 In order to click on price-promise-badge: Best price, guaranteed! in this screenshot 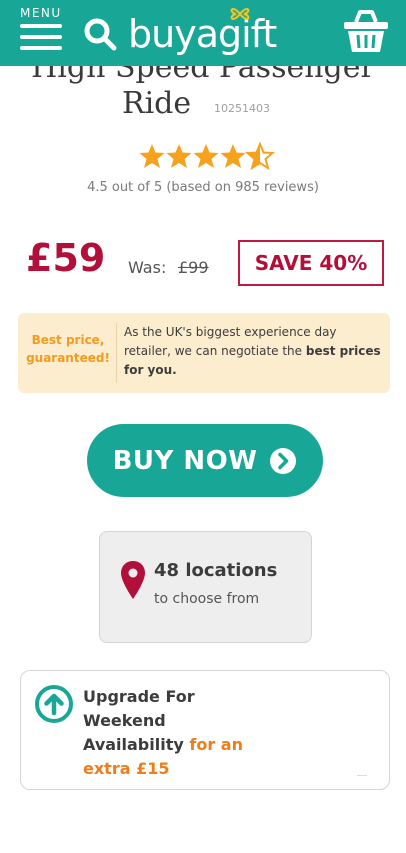, I will do `click(68, 349)`.